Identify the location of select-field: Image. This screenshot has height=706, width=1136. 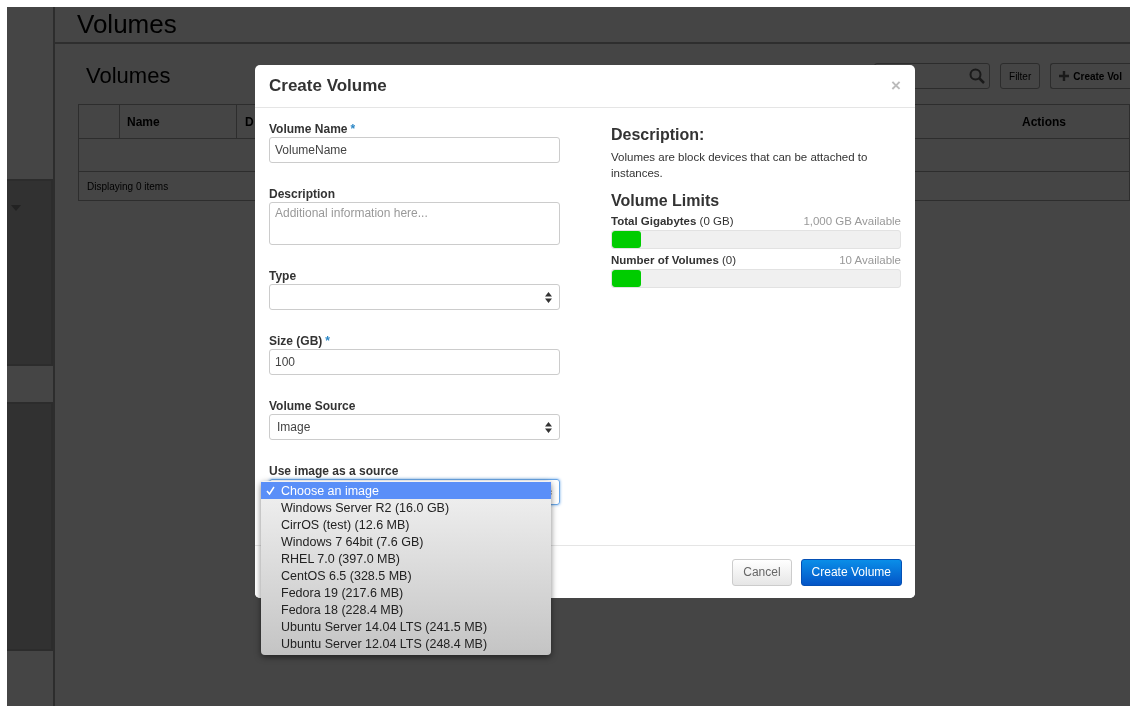
(414, 427).